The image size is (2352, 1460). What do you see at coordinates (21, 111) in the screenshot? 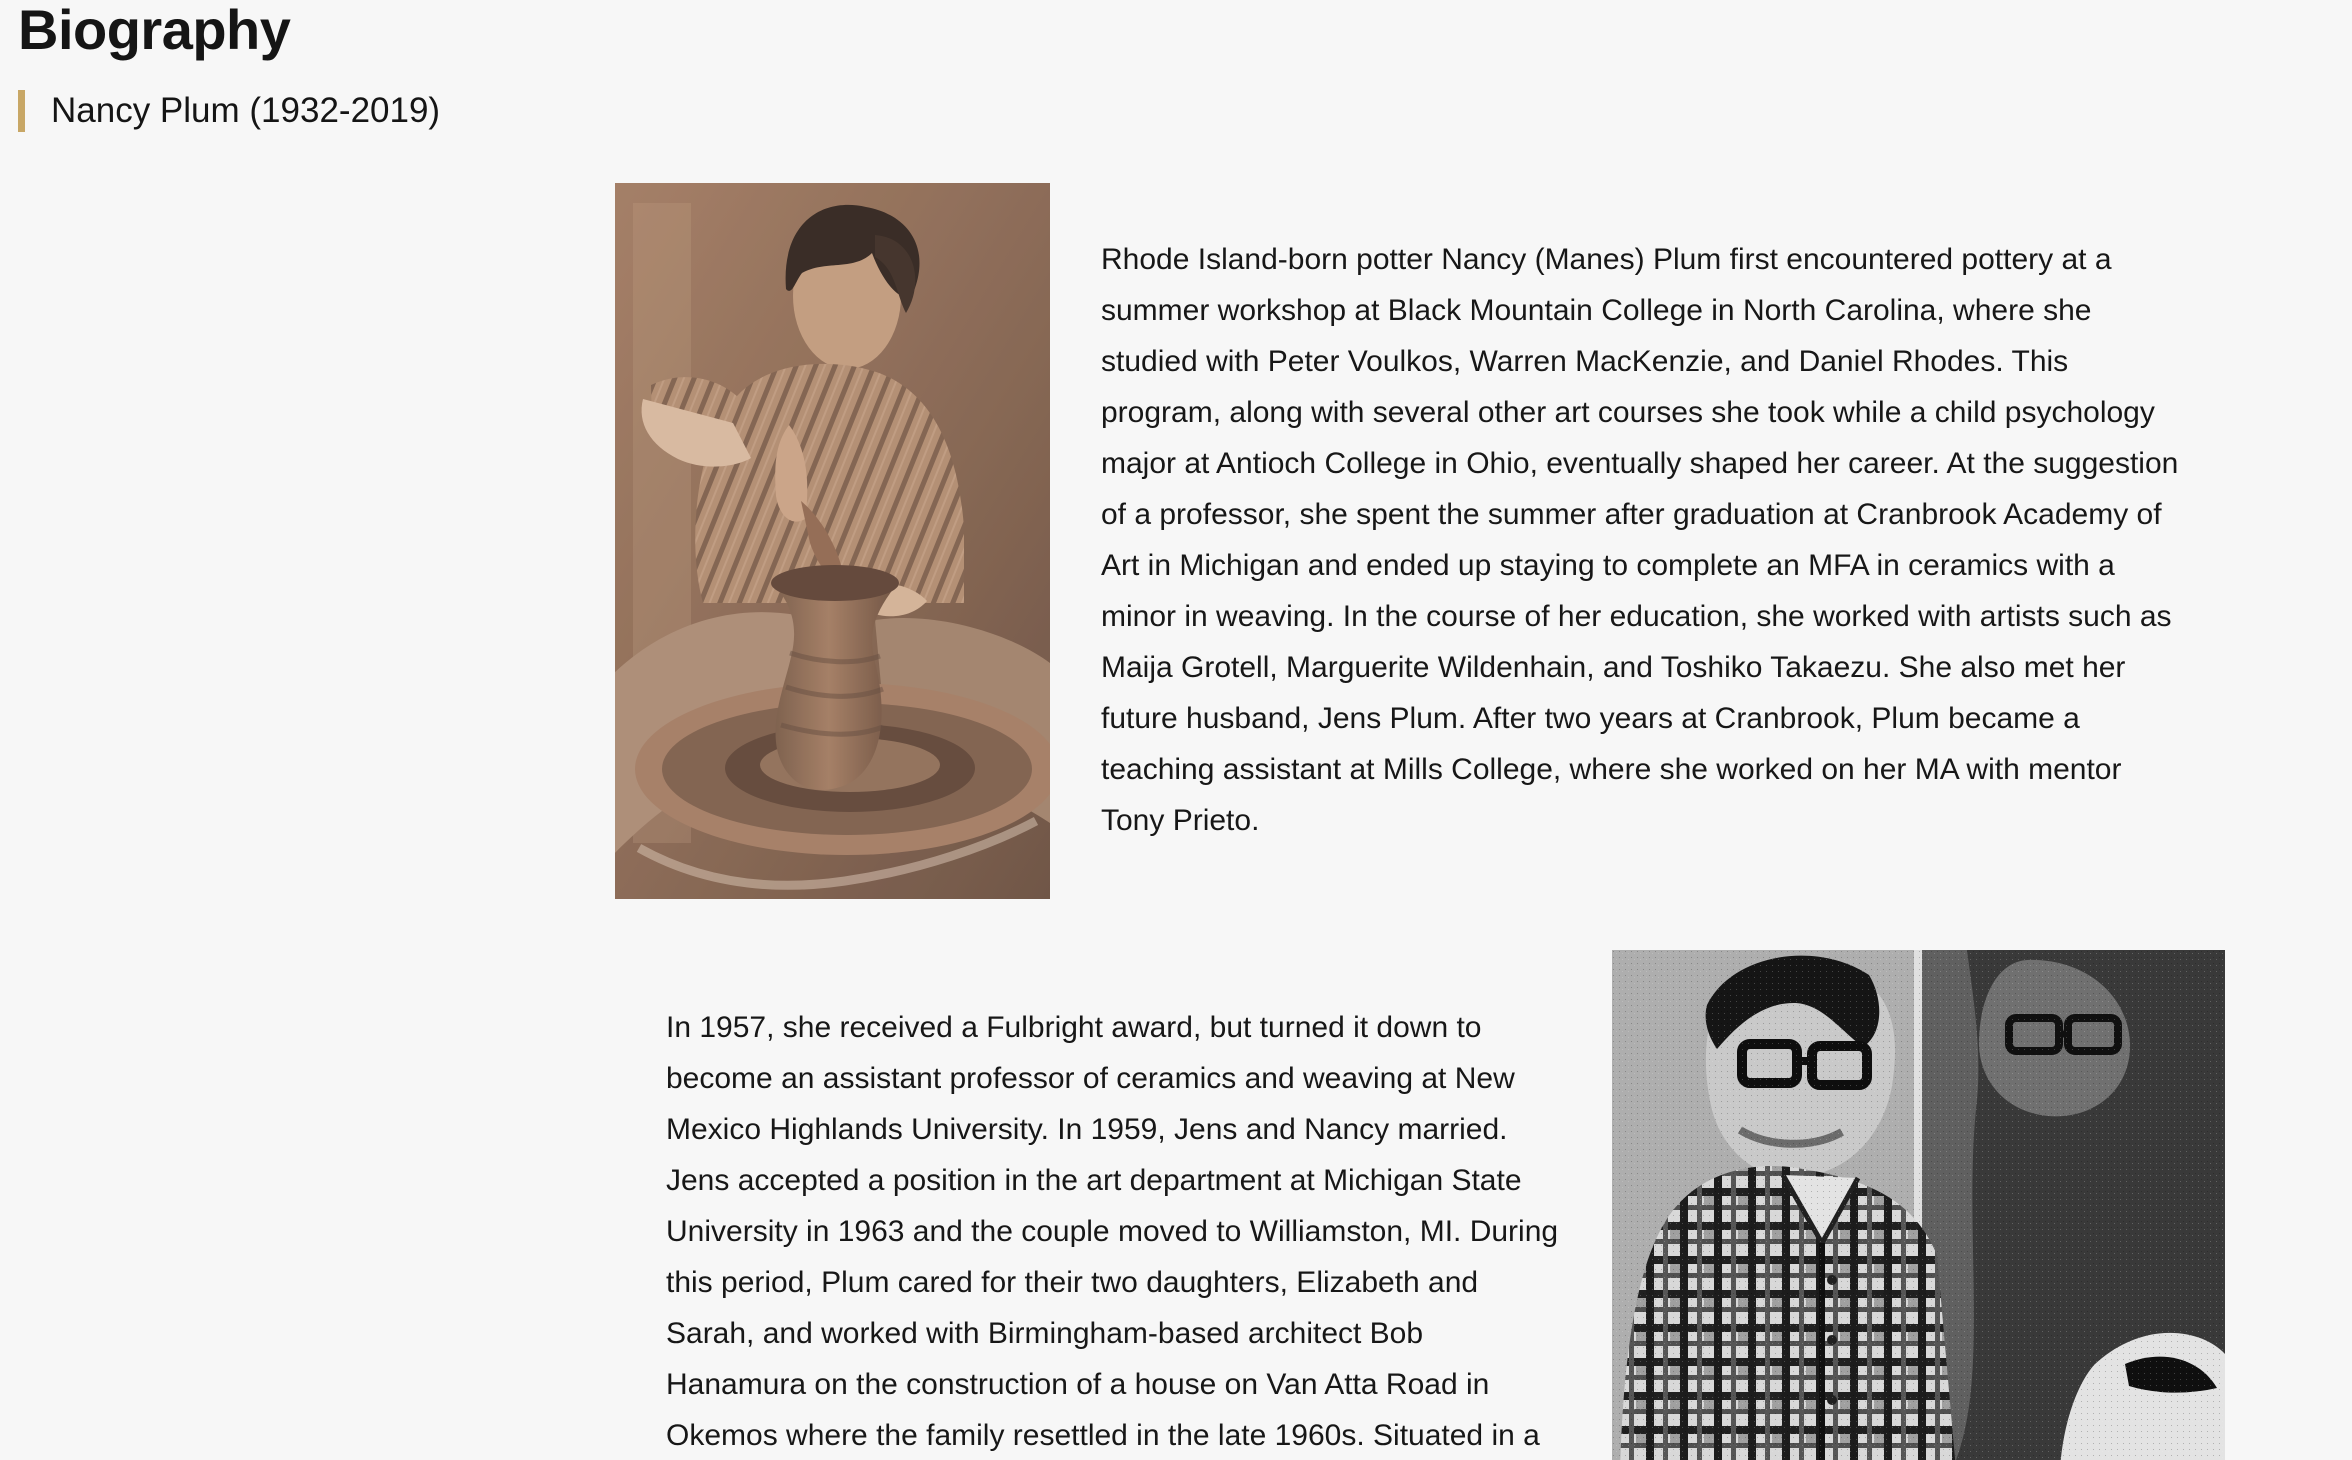
I see `subtitle-accent-bar` at bounding box center [21, 111].